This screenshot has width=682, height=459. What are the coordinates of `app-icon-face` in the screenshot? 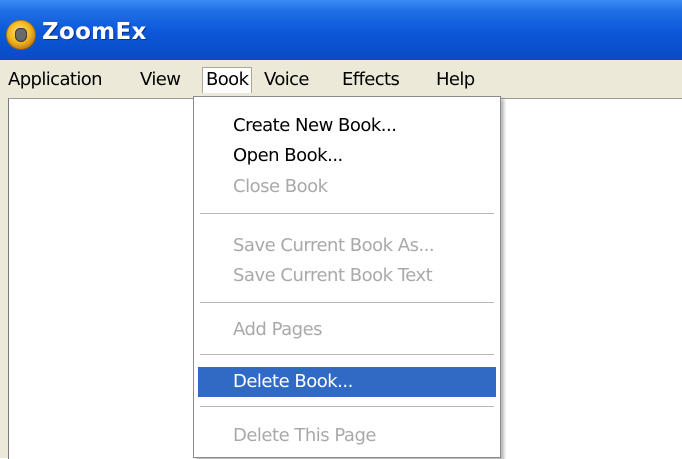 It's located at (21, 35).